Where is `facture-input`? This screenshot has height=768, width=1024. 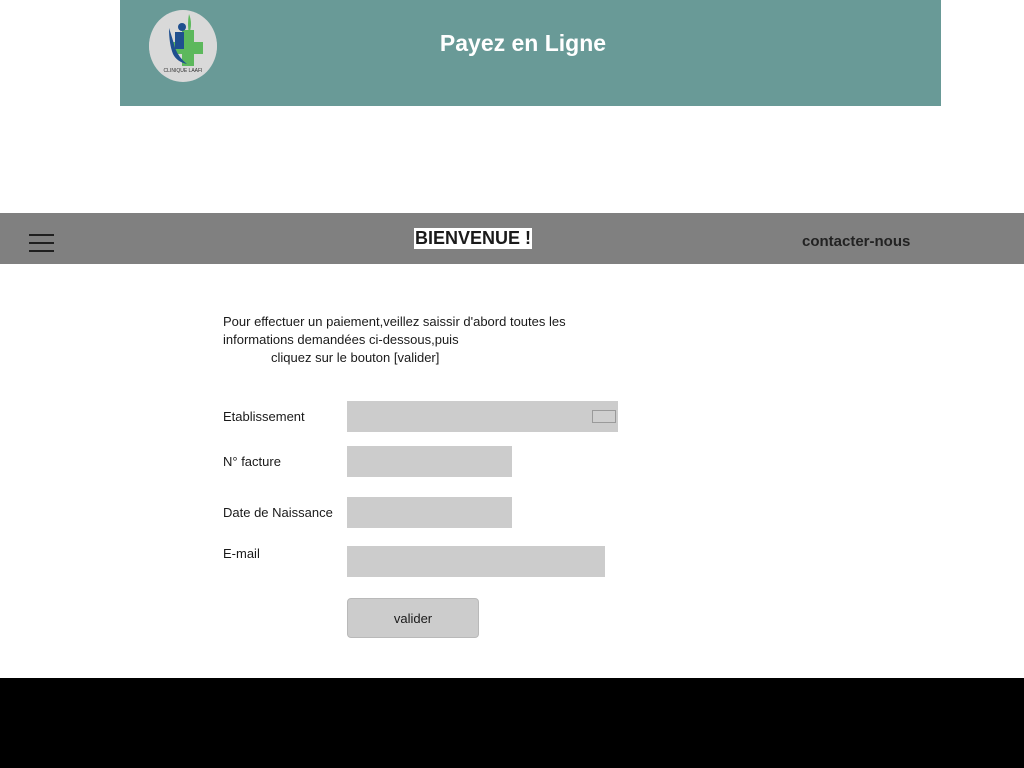 facture-input is located at coordinates (429, 461).